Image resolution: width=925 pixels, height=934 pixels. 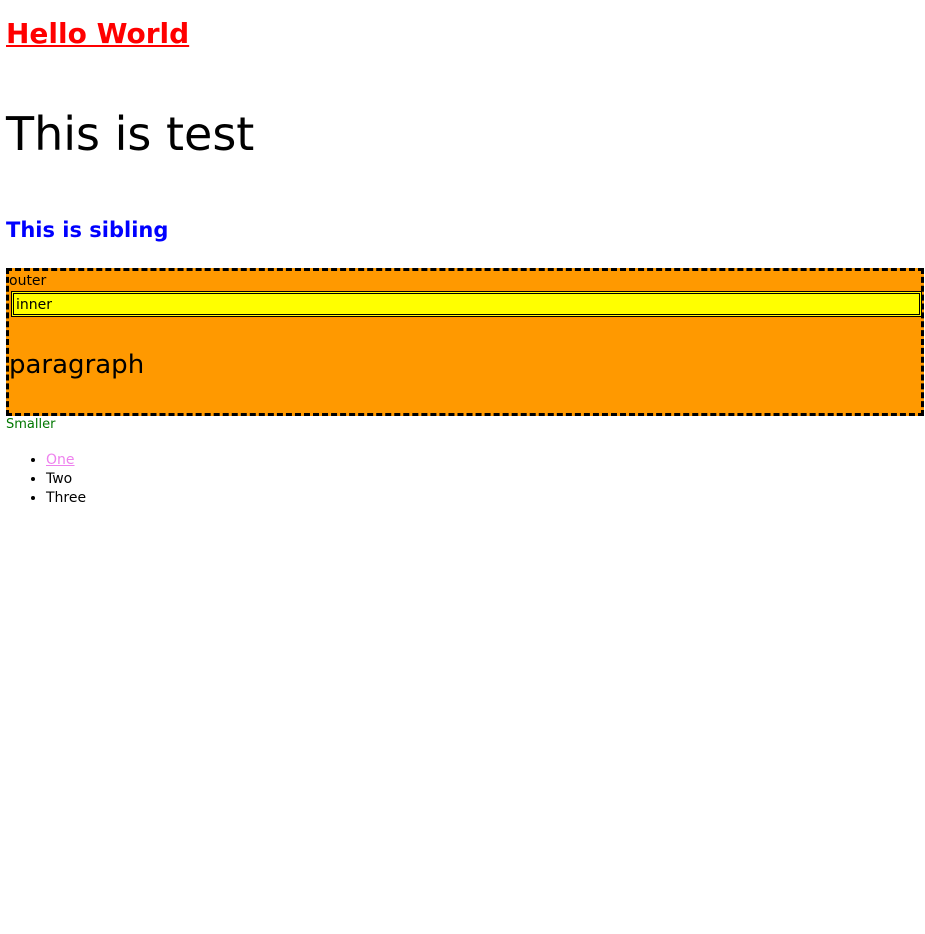 I want to click on hello-world-heading-link: Hello World, so click(x=97, y=34).